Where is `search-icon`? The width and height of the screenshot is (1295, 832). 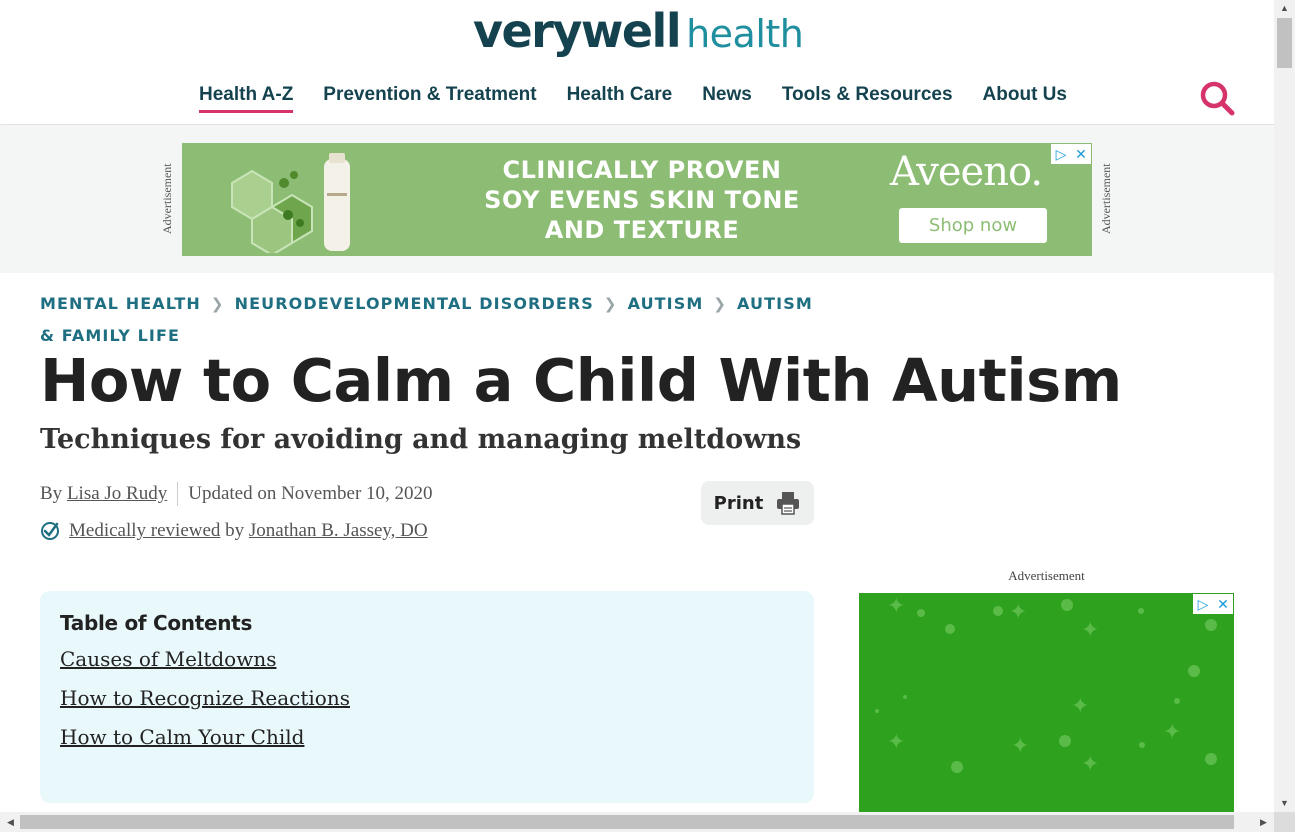 search-icon is located at coordinates (1217, 98).